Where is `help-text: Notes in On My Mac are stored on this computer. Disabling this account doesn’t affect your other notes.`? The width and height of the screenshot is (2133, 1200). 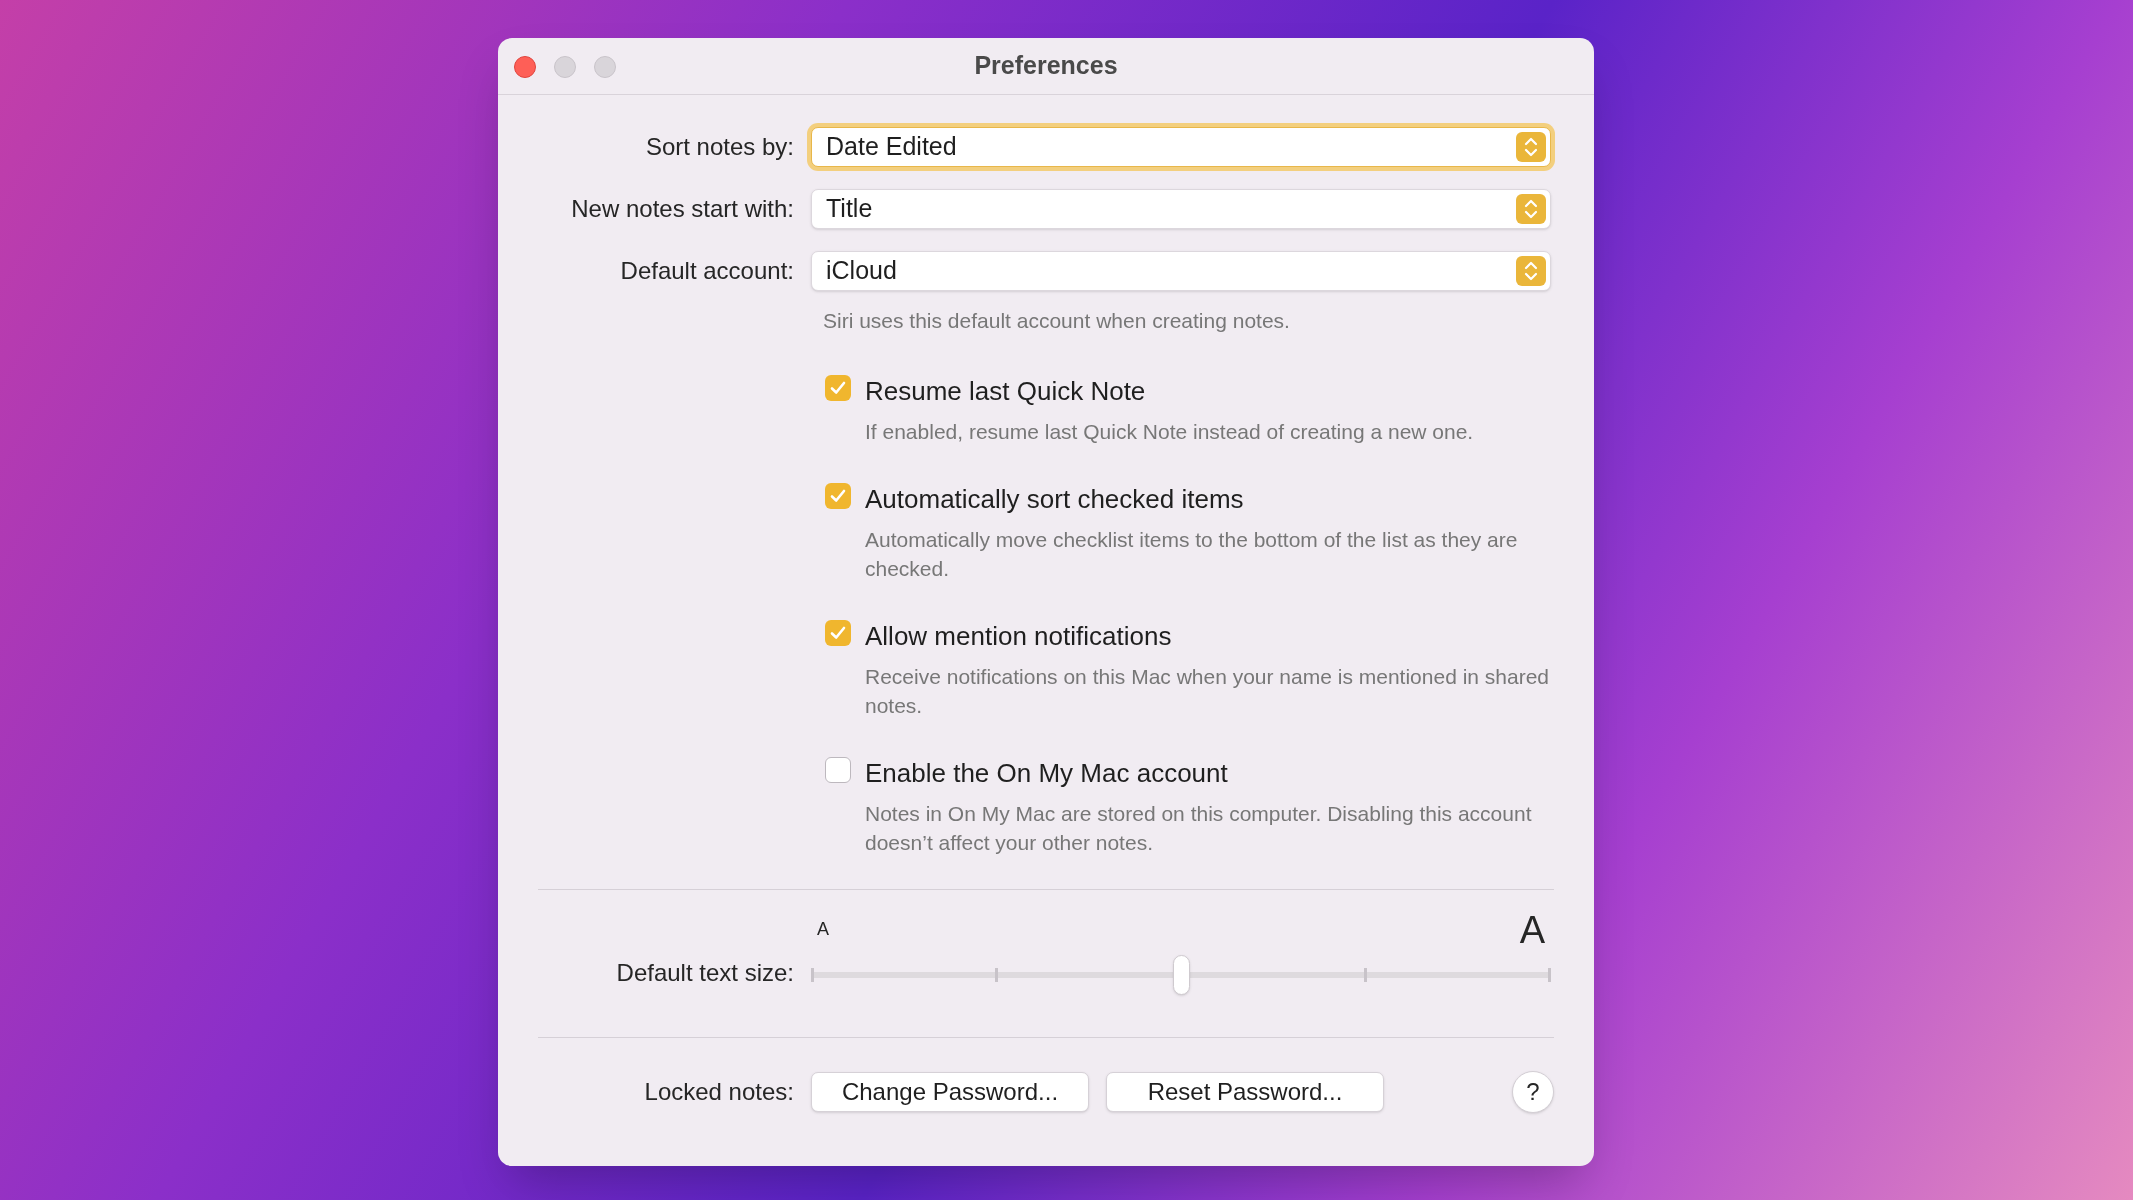
help-text: Notes in On My Mac are stored on this computer. Disabling this account doesn’t affect your other notes. is located at coordinates (1199, 828).